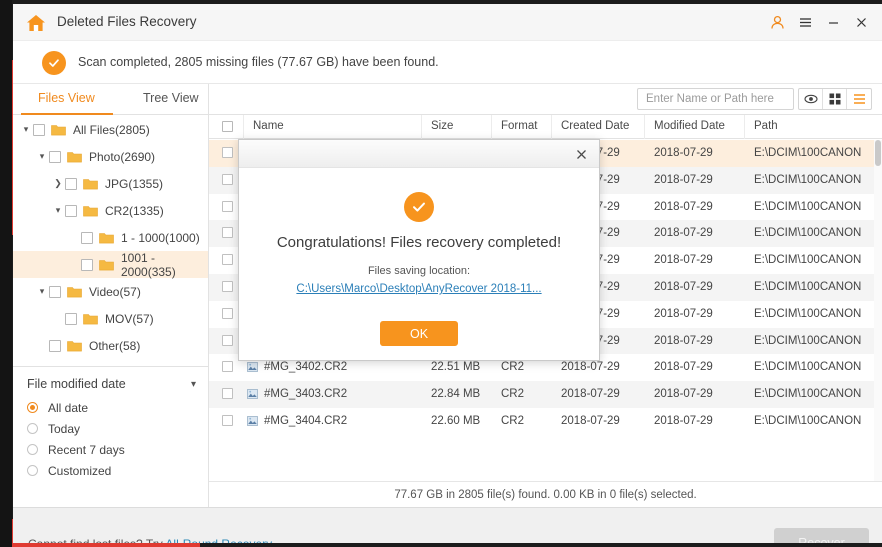 The height and width of the screenshot is (547, 882). What do you see at coordinates (859, 99) in the screenshot?
I see `list-view-icon` at bounding box center [859, 99].